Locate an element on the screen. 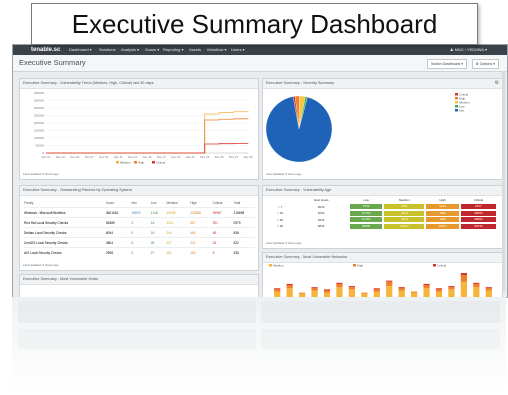  x-tick-label: Dec 29 is located at coordinates (248, 157).